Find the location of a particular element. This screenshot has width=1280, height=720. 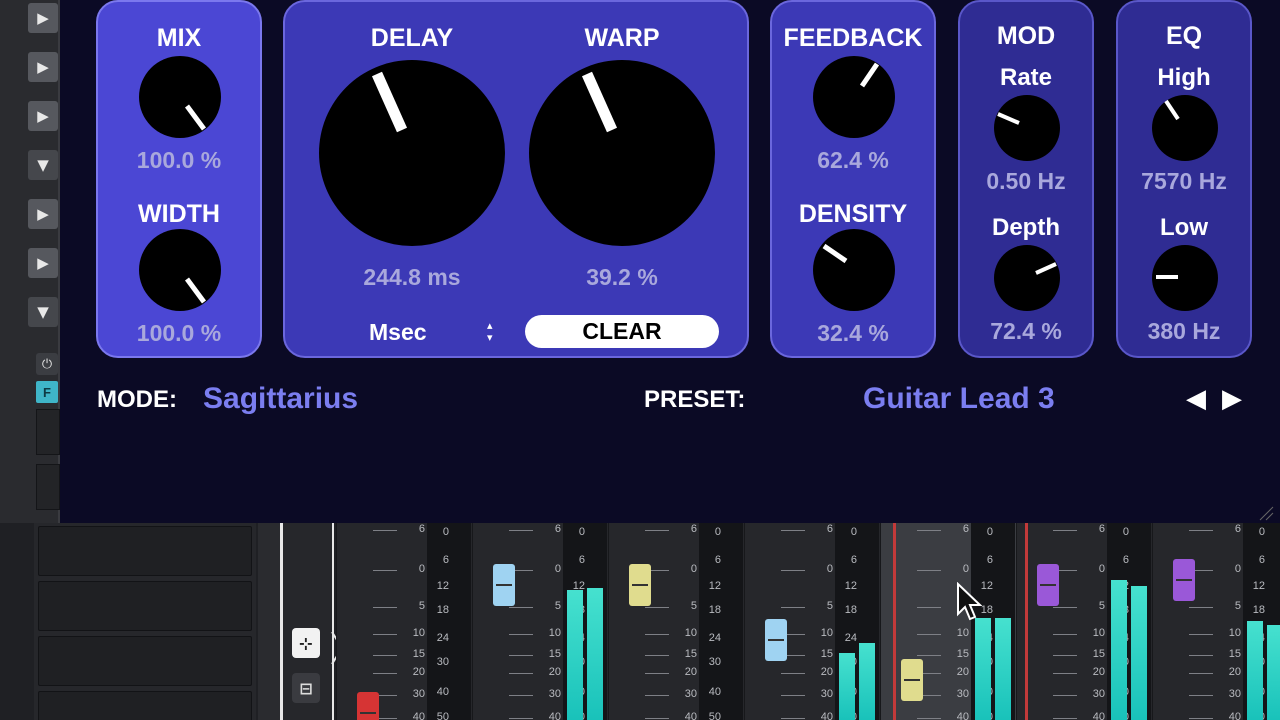

play-triangle-icon: ▶ is located at coordinates (43, 116).